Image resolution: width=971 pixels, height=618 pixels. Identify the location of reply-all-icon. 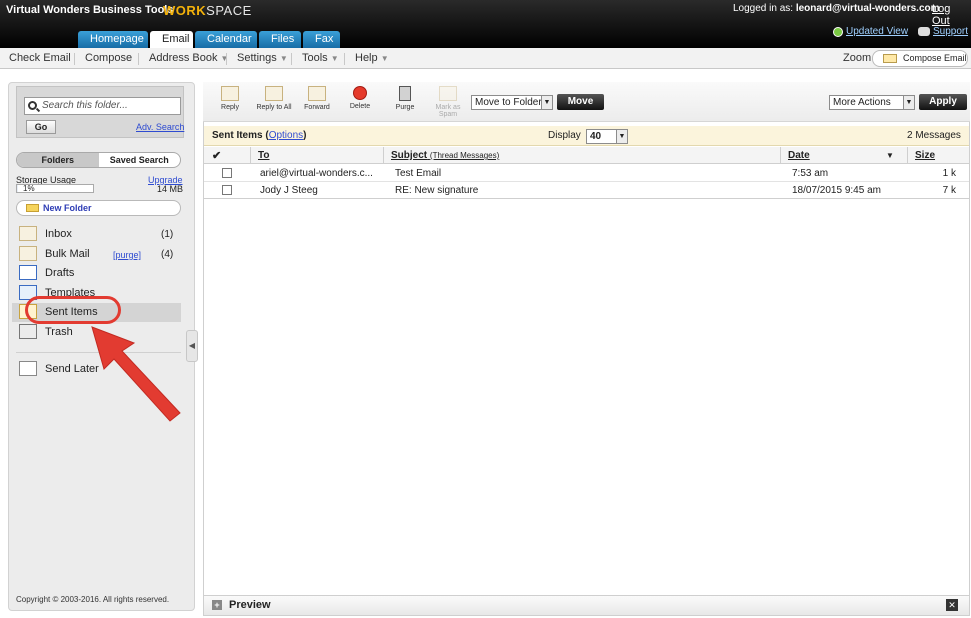
(274, 93).